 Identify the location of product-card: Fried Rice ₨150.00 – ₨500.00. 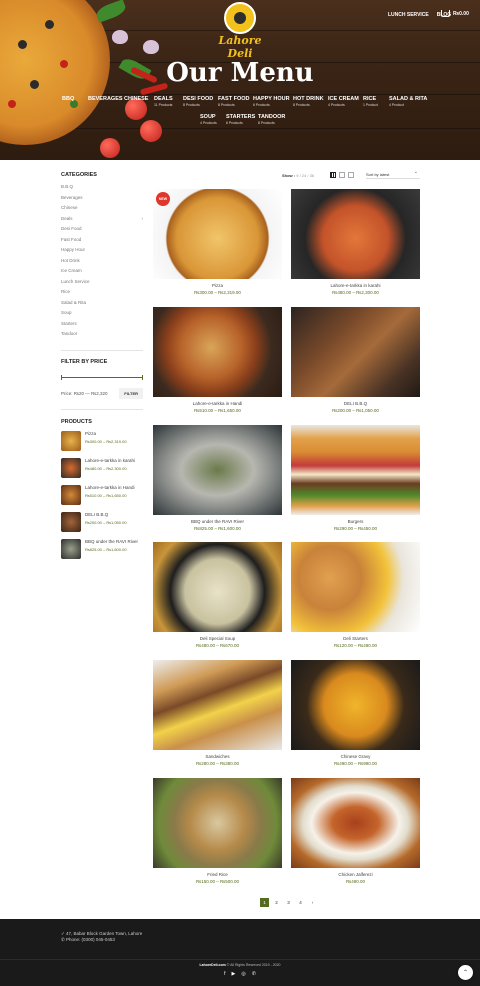
(217, 831).